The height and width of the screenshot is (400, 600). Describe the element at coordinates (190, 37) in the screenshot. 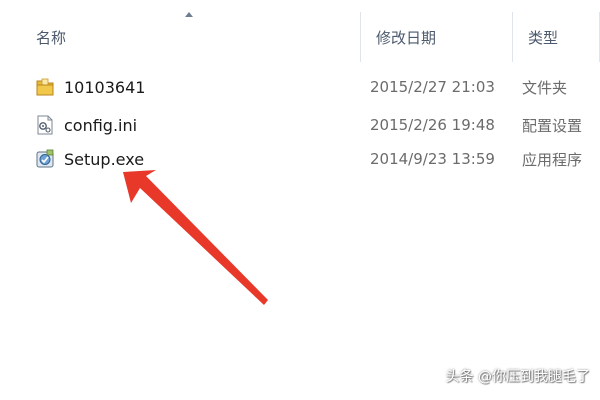

I see `column-header-name: 名称` at that location.